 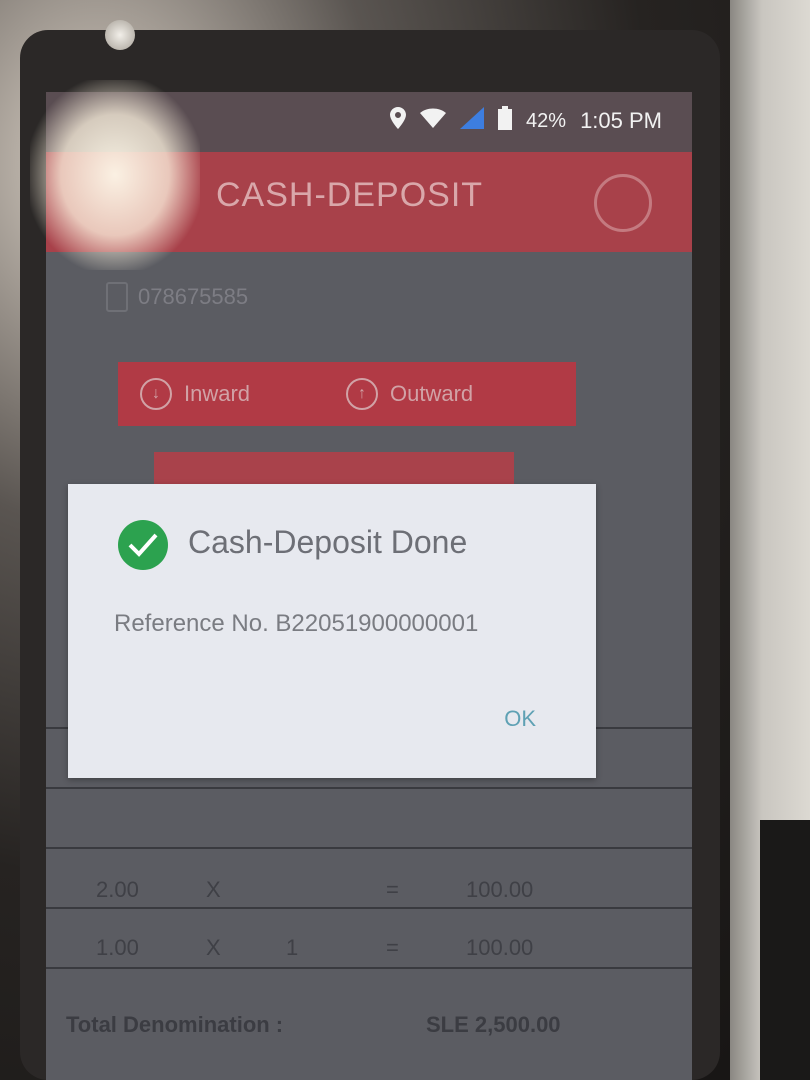 I want to click on location-icon, so click(x=398, y=121).